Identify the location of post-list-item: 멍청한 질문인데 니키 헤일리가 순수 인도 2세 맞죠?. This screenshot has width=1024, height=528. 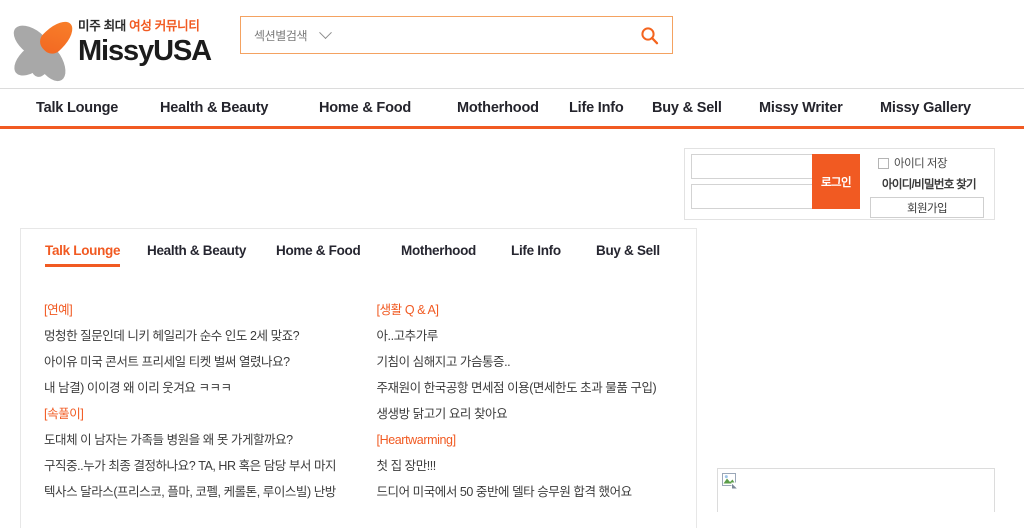
(194, 336).